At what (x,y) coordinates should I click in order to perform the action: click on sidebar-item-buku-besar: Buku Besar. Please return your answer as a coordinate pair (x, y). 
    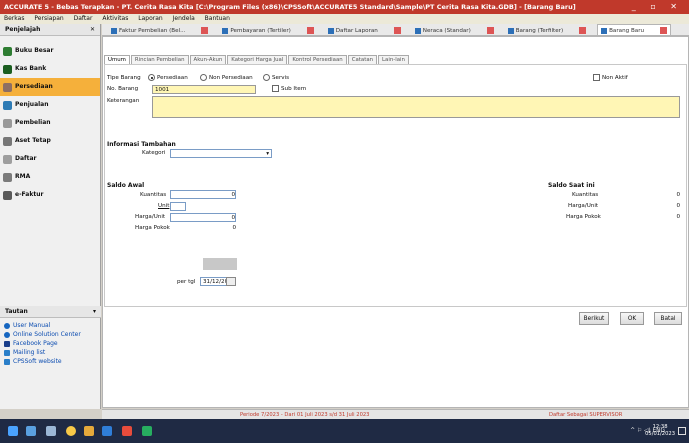
    Looking at the image, I should click on (50, 51).